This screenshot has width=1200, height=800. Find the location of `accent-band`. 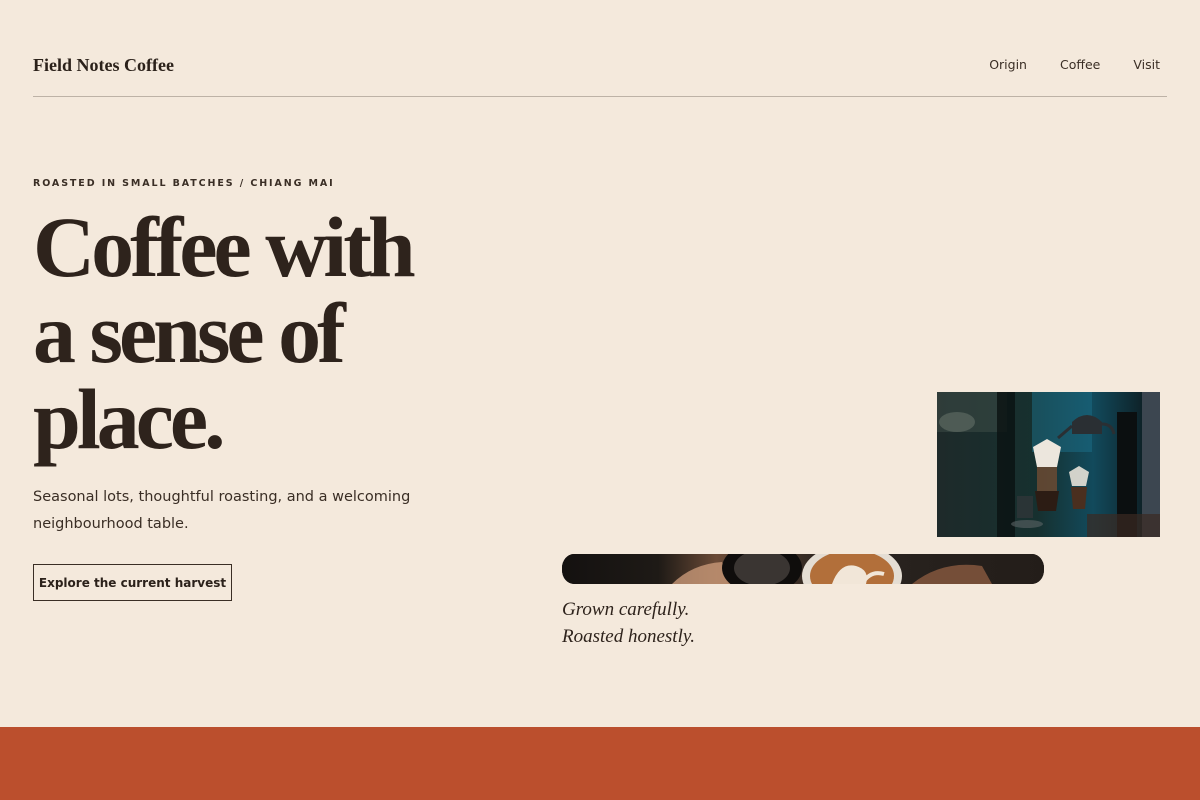

accent-band is located at coordinates (600, 763).